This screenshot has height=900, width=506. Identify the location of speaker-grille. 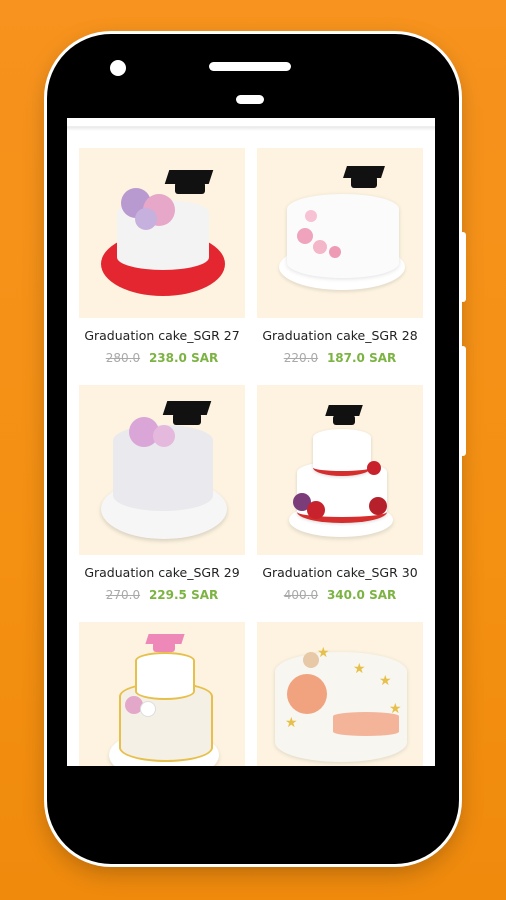
(250, 66).